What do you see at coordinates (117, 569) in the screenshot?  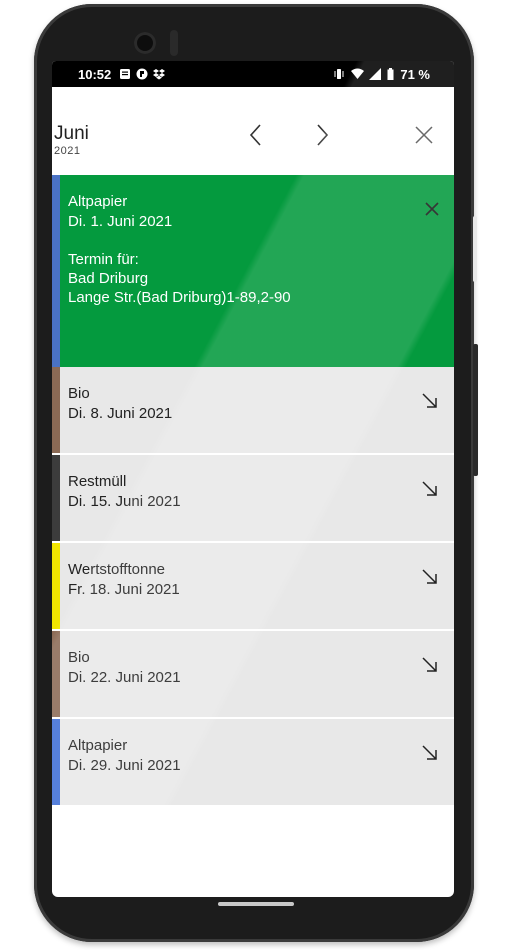 I see `waste-type-title: Wertstofftonne` at bounding box center [117, 569].